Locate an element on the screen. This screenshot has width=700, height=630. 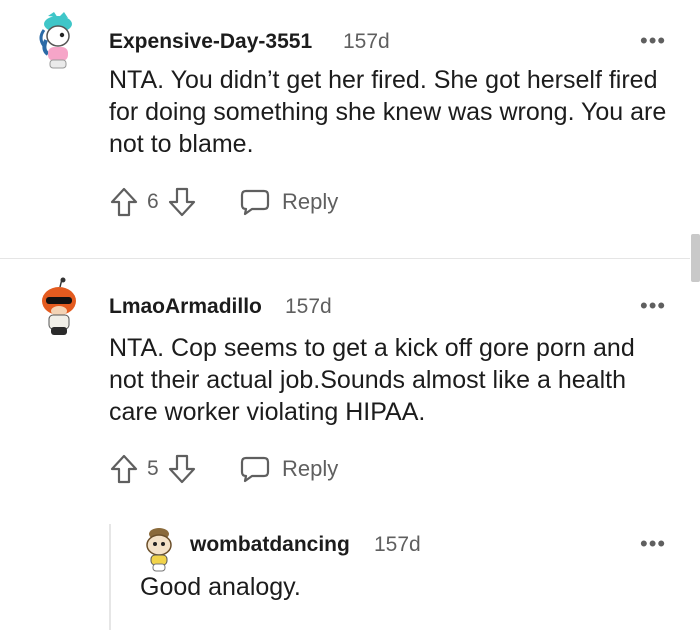
unicorn-avatar-icon is located at coordinates (57, 40).